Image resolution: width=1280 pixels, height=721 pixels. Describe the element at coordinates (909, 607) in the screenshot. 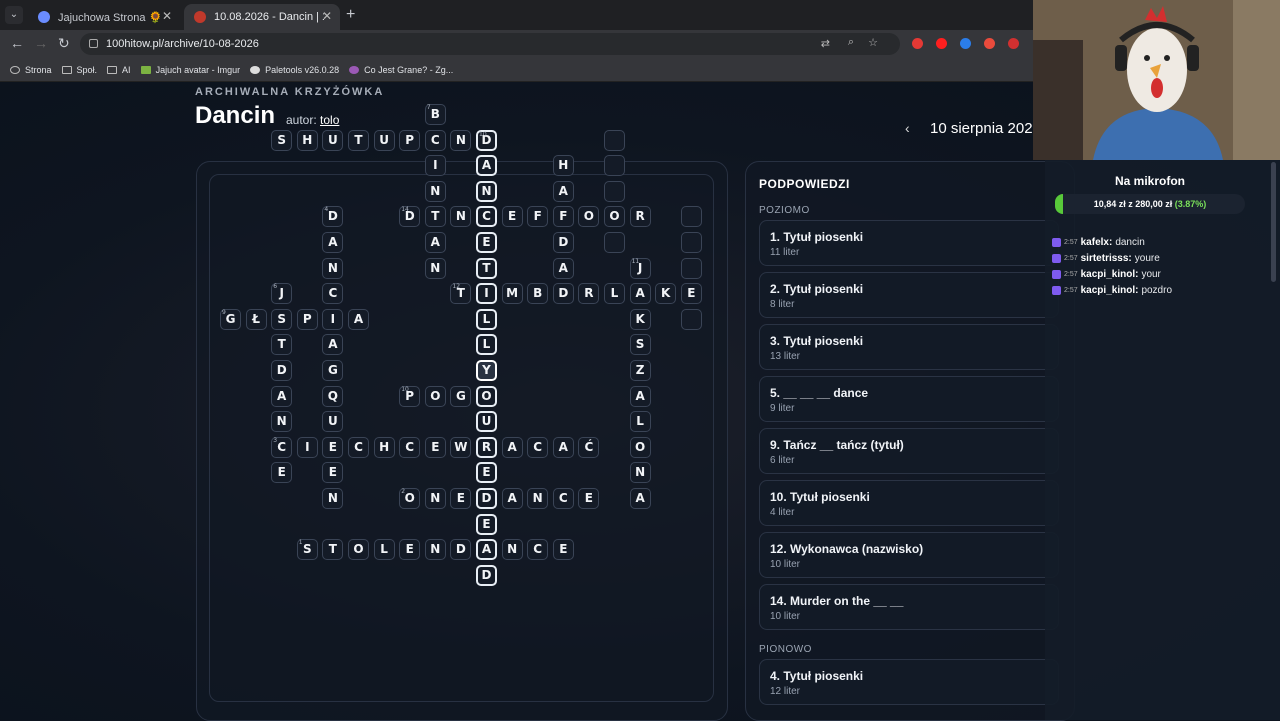

I see `clue-card: 14. Murder on the __ __ 10 liter` at that location.